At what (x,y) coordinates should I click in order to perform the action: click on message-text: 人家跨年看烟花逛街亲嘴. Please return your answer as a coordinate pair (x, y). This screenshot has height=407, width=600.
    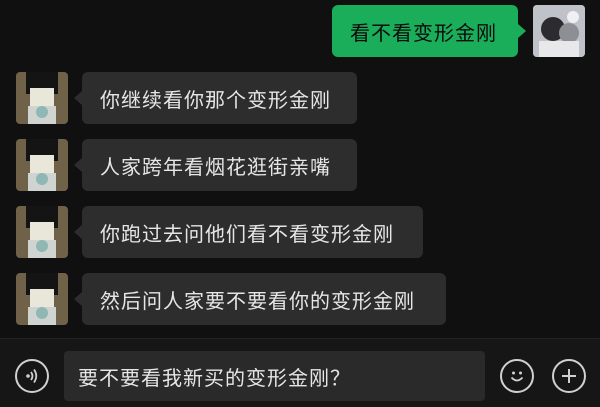
    Looking at the image, I should click on (215, 166).